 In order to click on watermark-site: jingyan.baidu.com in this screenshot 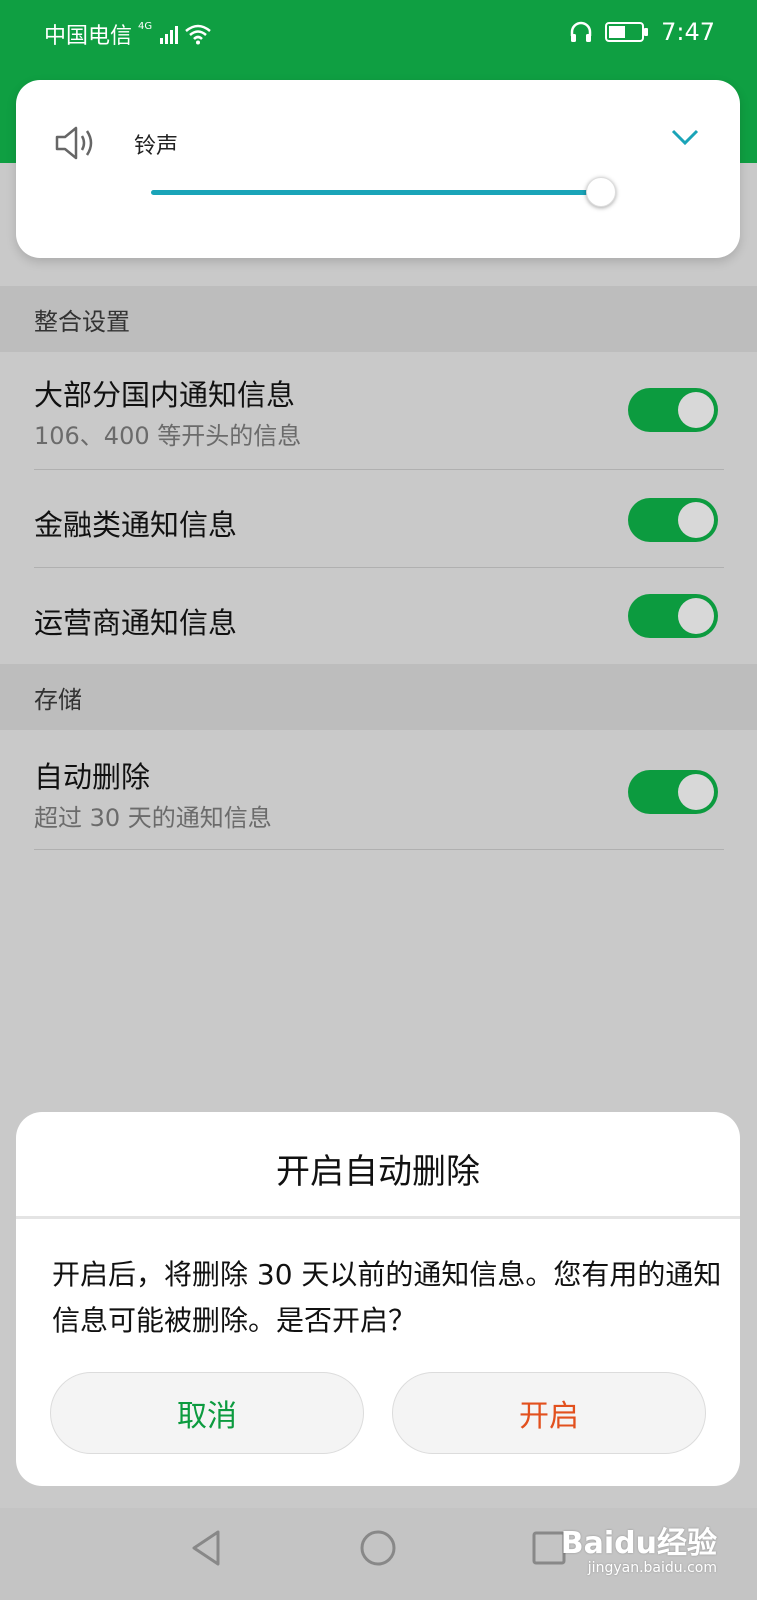, I will do `click(652, 1568)`.